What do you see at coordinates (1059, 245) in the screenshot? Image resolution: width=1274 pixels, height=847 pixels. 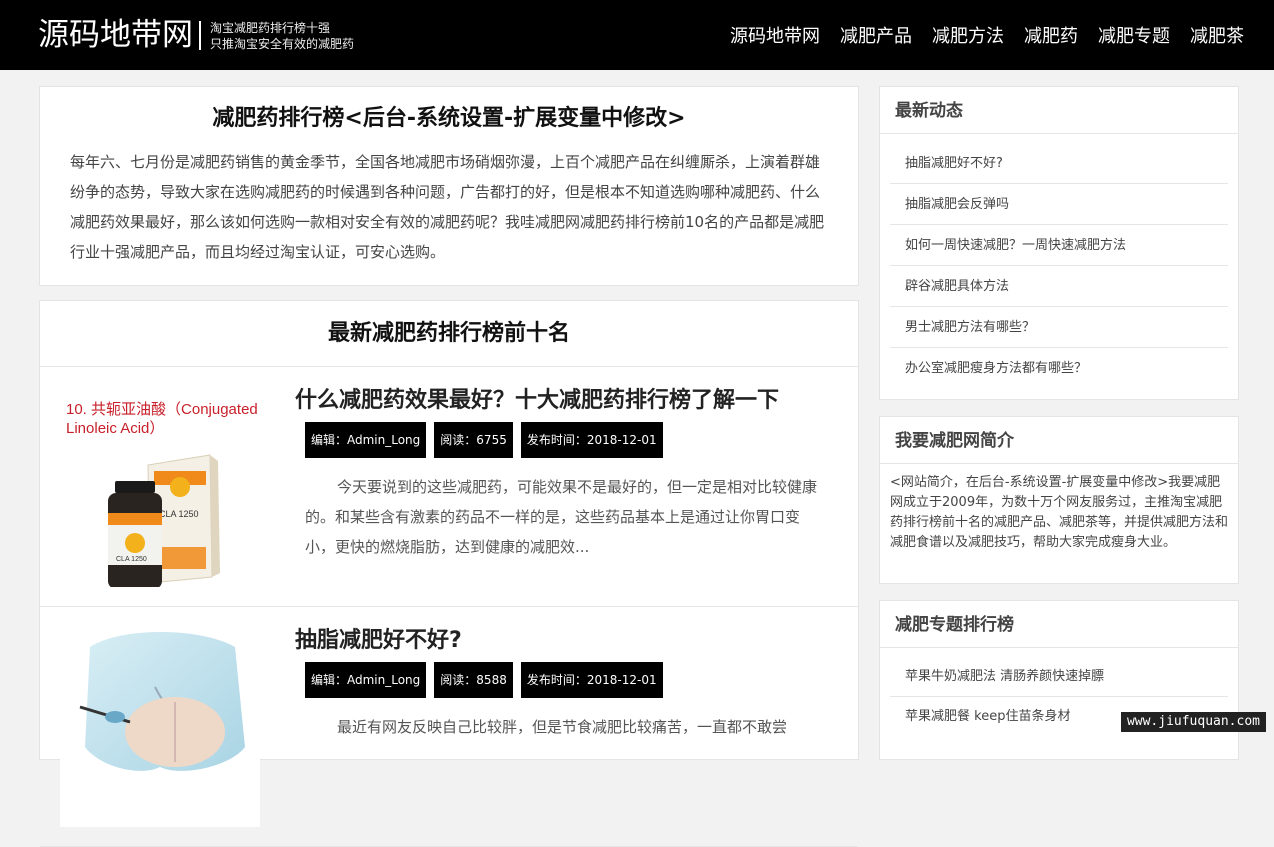 I see `news-list-item: 如何一周快速减肥？一周快速减肥方法` at bounding box center [1059, 245].